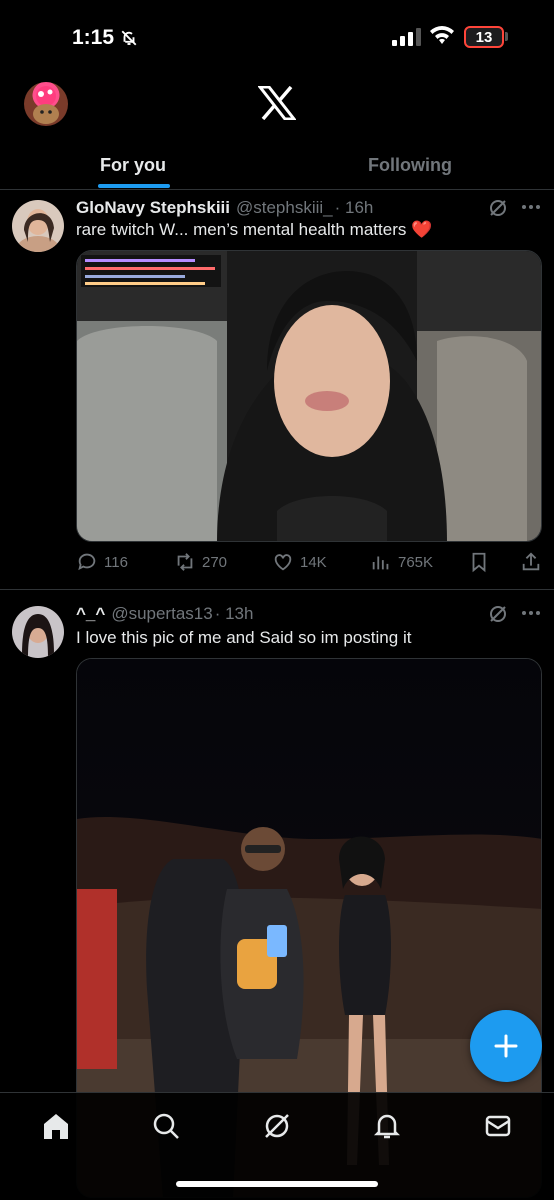 This screenshot has width=554, height=1200. I want to click on wifi-icon, so click(442, 35).